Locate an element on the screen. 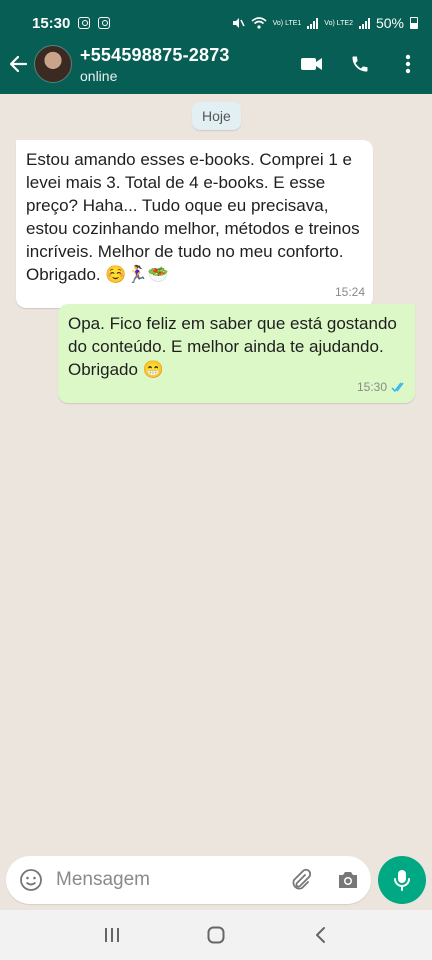 The width and height of the screenshot is (432, 960). message-meta: 15:24 is located at coordinates (350, 292).